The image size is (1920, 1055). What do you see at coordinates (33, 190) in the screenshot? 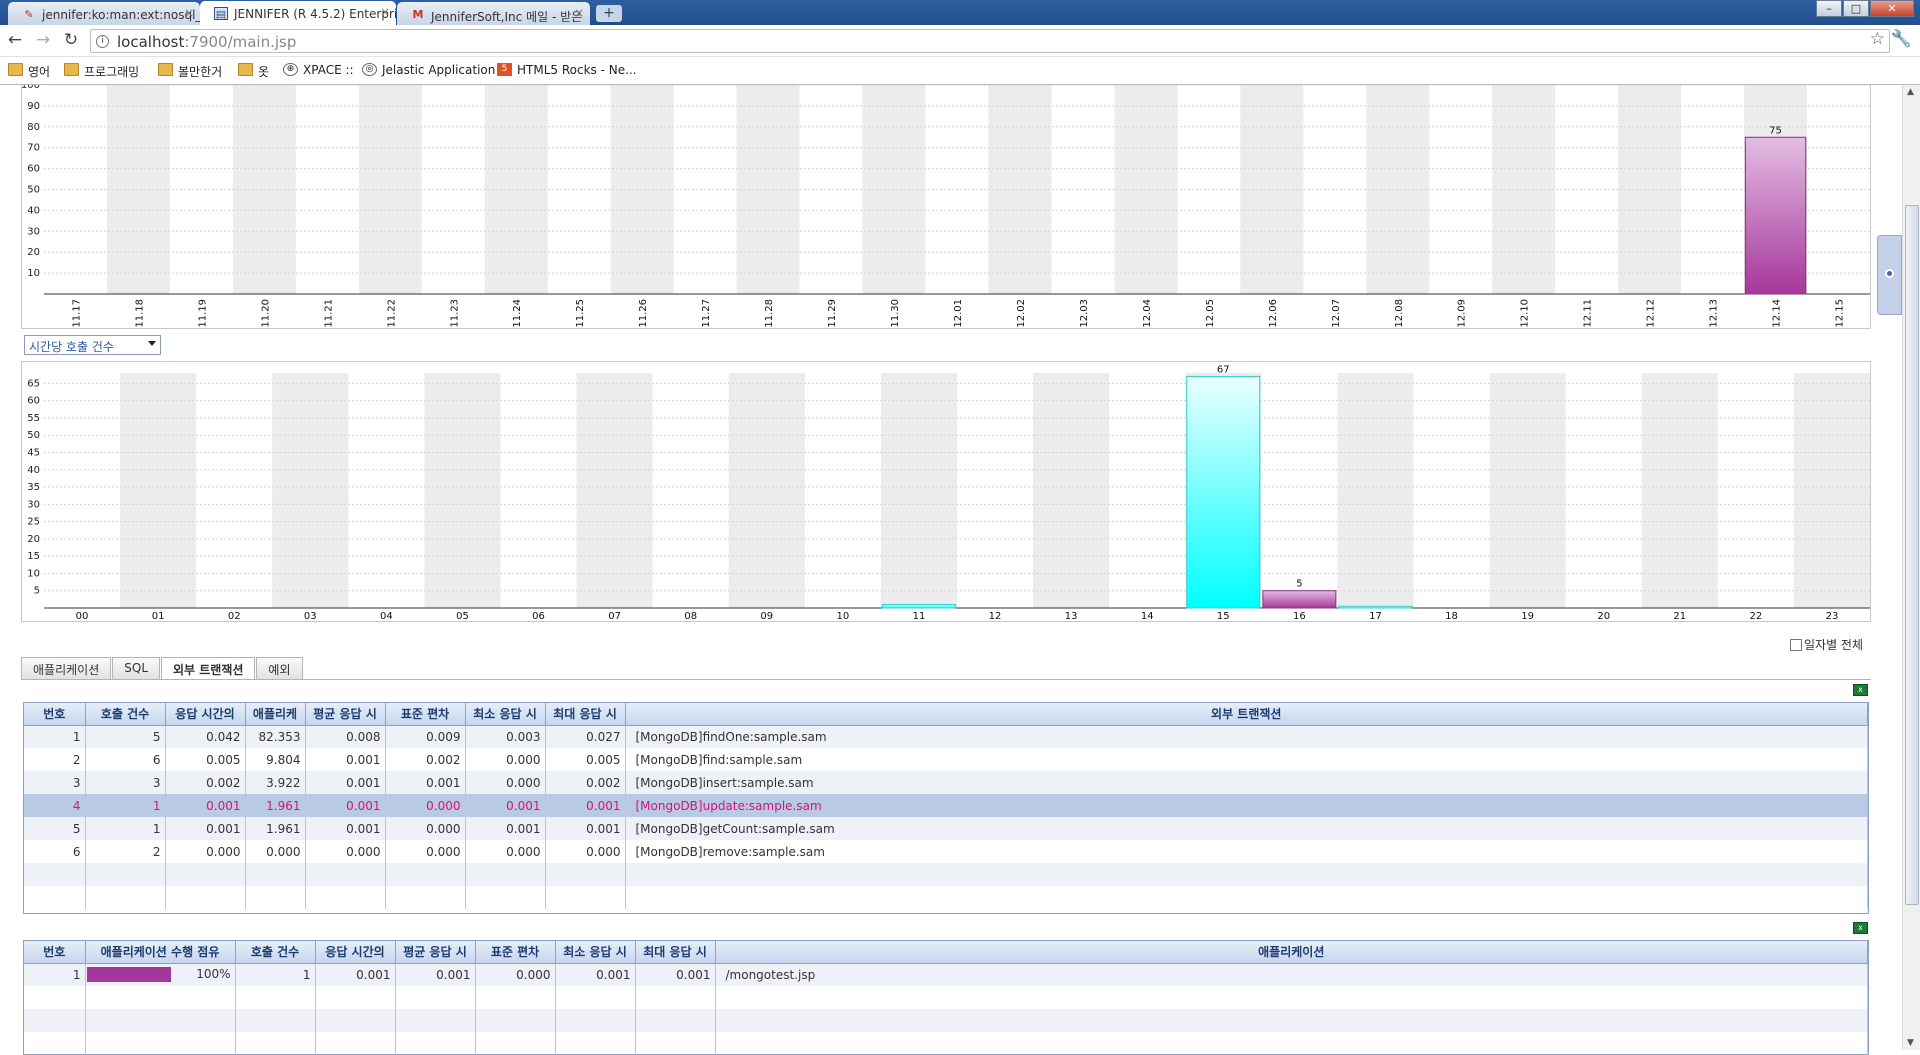
I see `y-tick-label: 50` at bounding box center [33, 190].